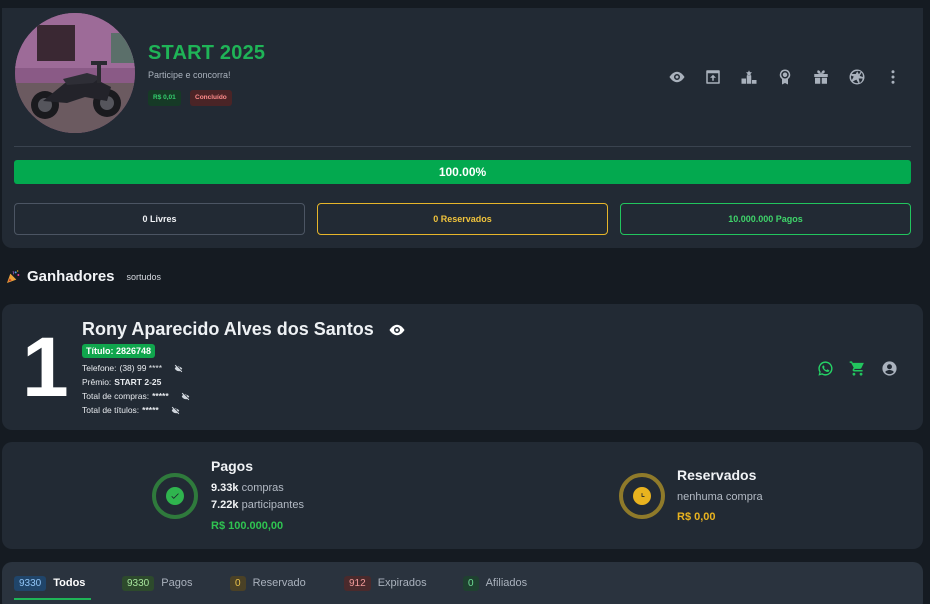  I want to click on free-numbers-button: 0 Livres, so click(159, 219).